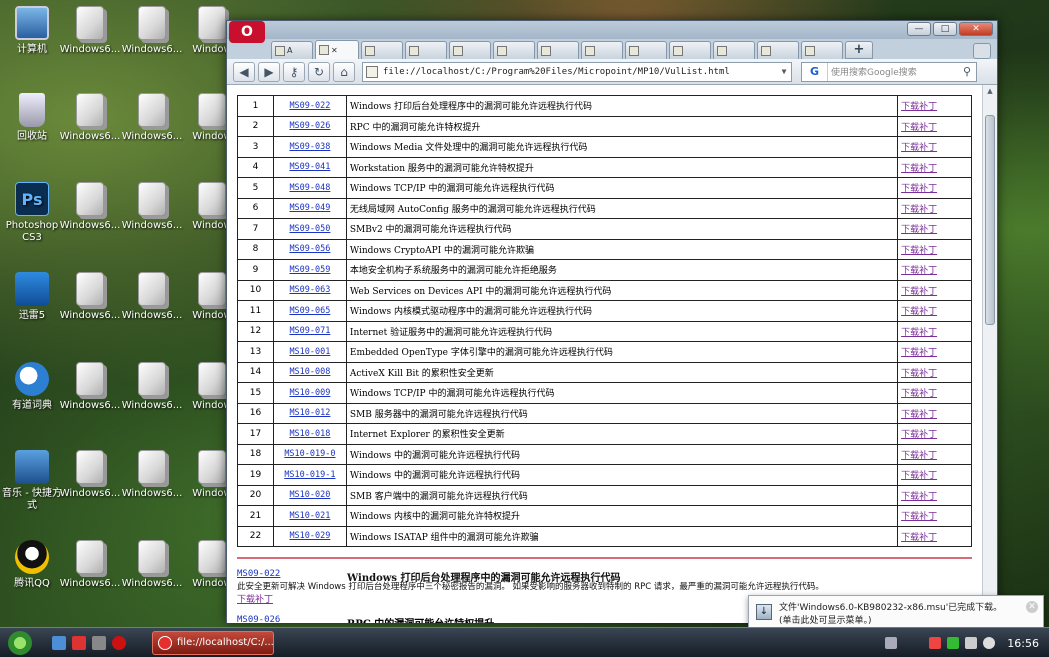 The width and height of the screenshot is (1049, 657). I want to click on tab-close-icon: ✕, so click(334, 50).